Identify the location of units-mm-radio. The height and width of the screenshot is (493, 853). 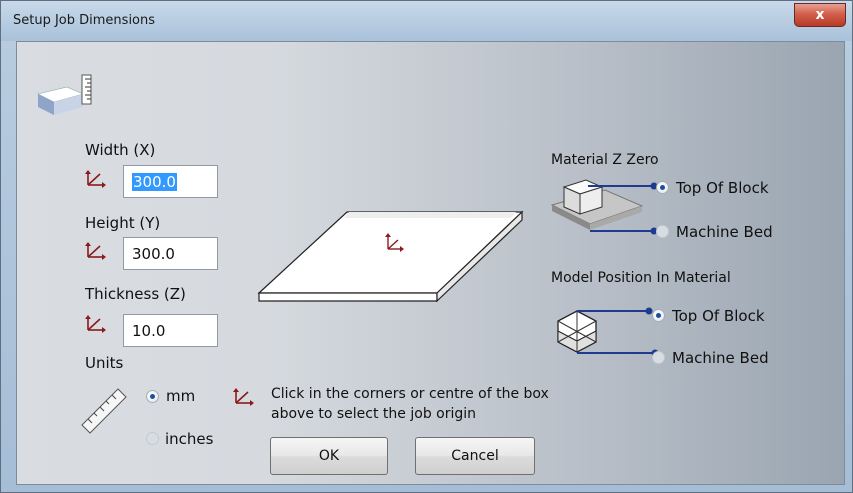
(152, 396).